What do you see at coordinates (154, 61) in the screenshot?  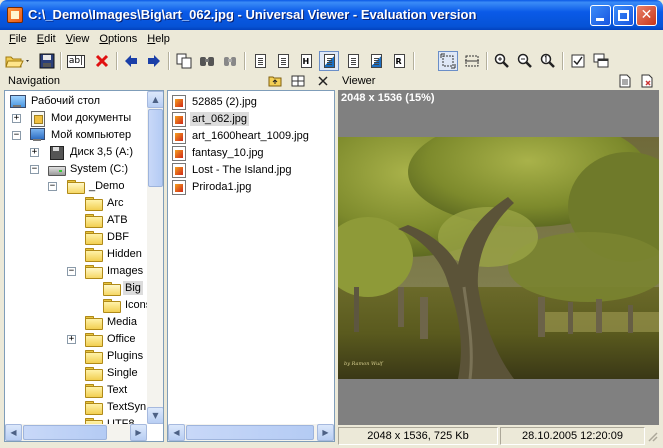 I see `forward-button` at bounding box center [154, 61].